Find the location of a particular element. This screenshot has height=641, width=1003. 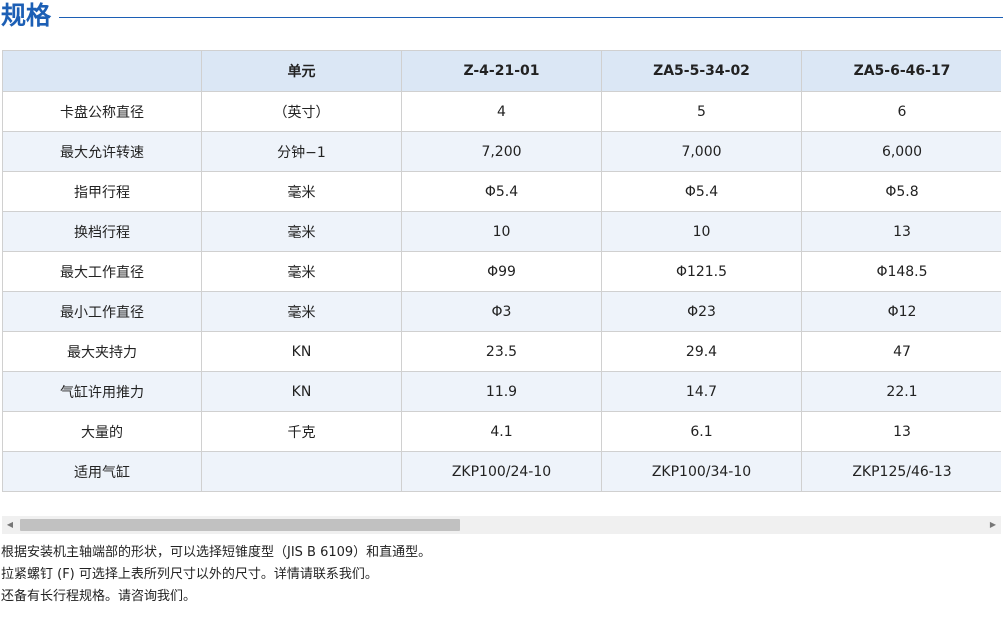

table-cell: 4 is located at coordinates (501, 111).